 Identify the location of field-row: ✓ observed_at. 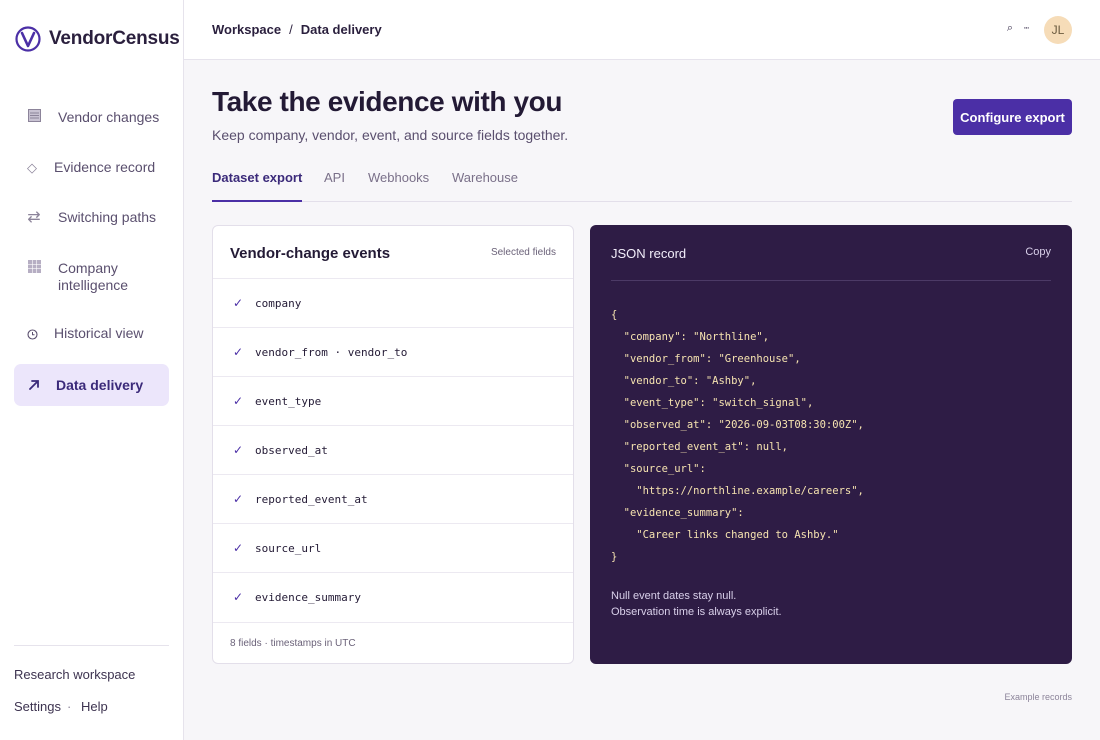
(393, 449).